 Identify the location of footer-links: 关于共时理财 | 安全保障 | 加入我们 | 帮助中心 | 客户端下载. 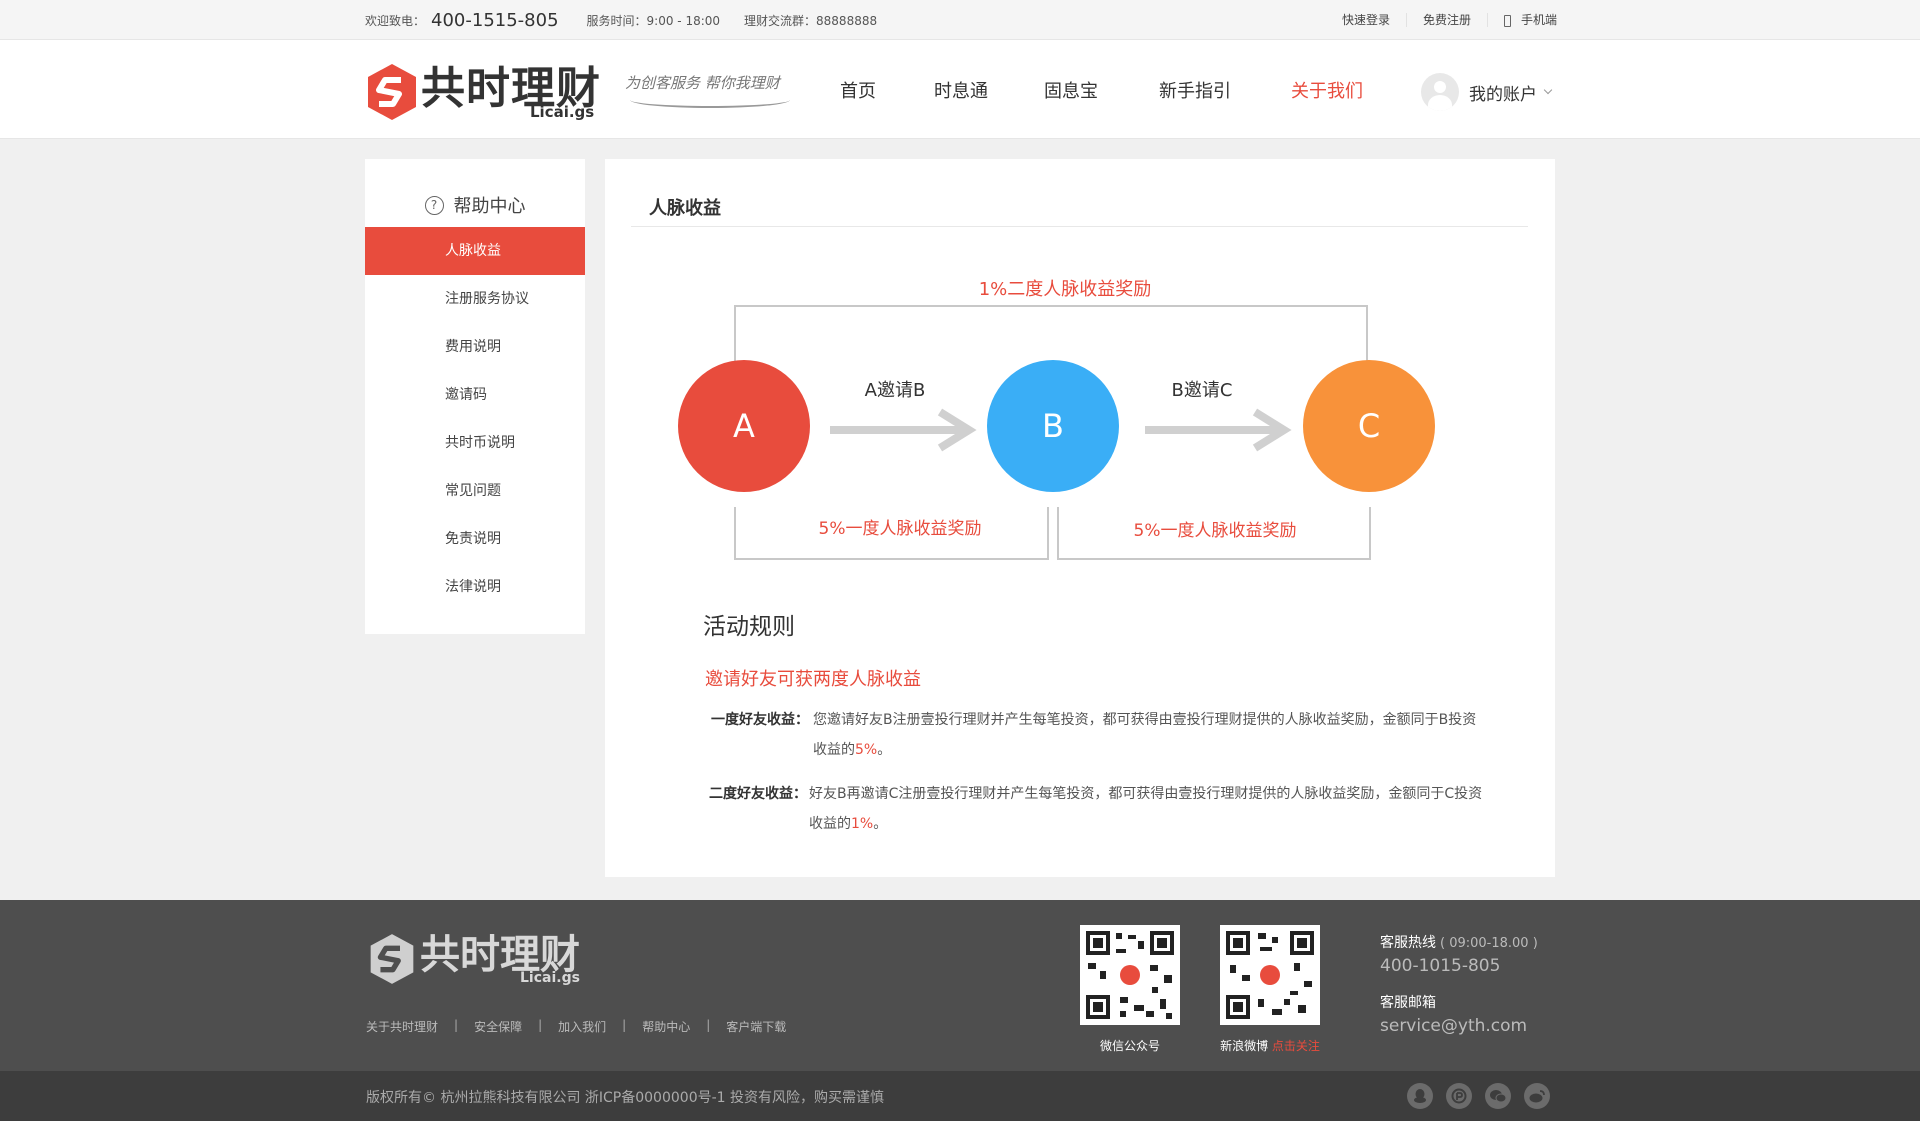
(576, 1026).